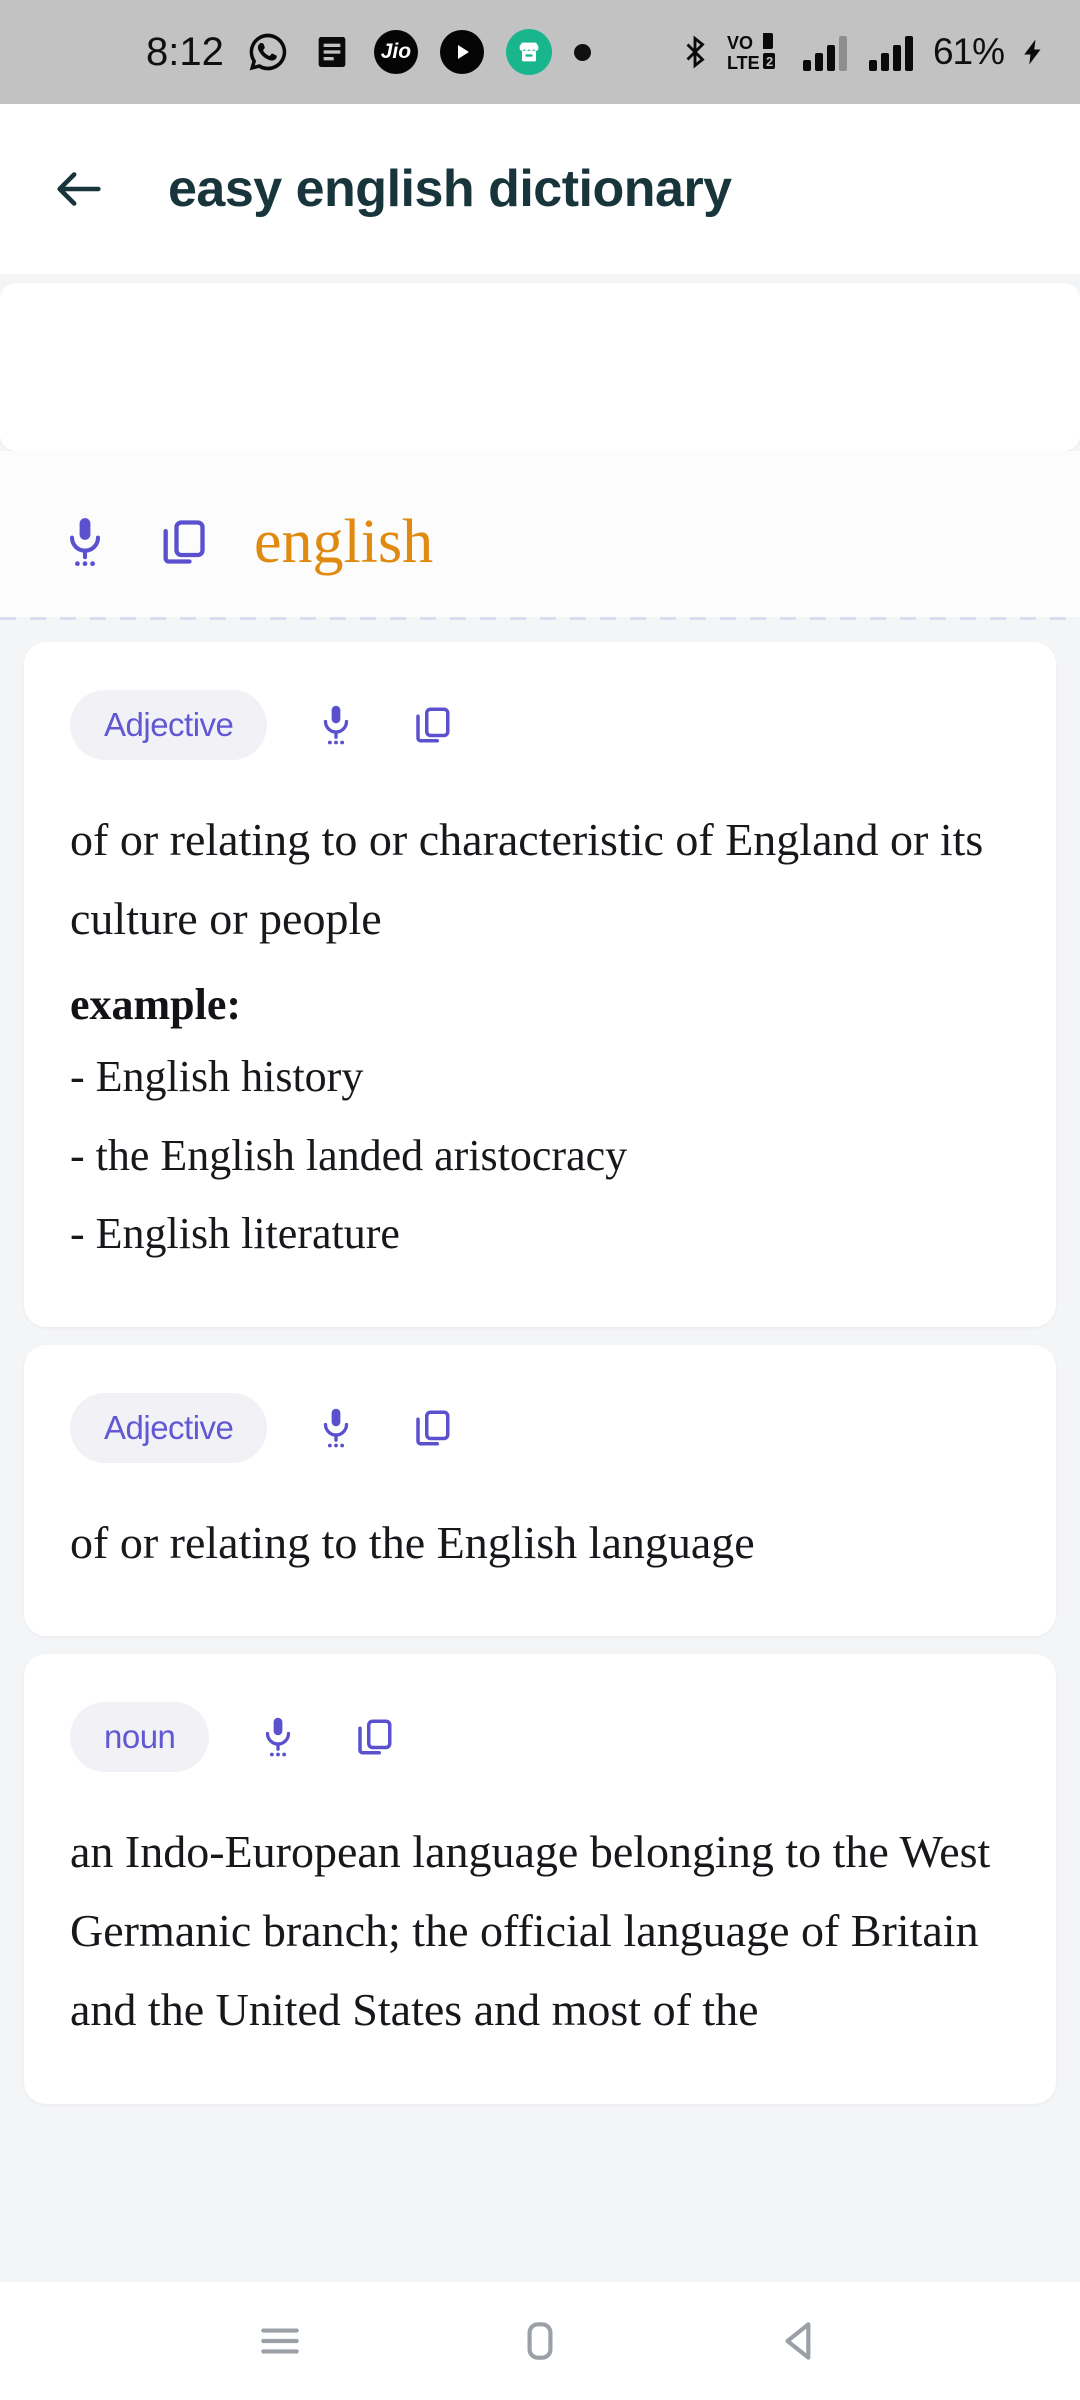 The image size is (1080, 2400). I want to click on status-bar-right: VO LTE 2 61%, so click(862, 52).